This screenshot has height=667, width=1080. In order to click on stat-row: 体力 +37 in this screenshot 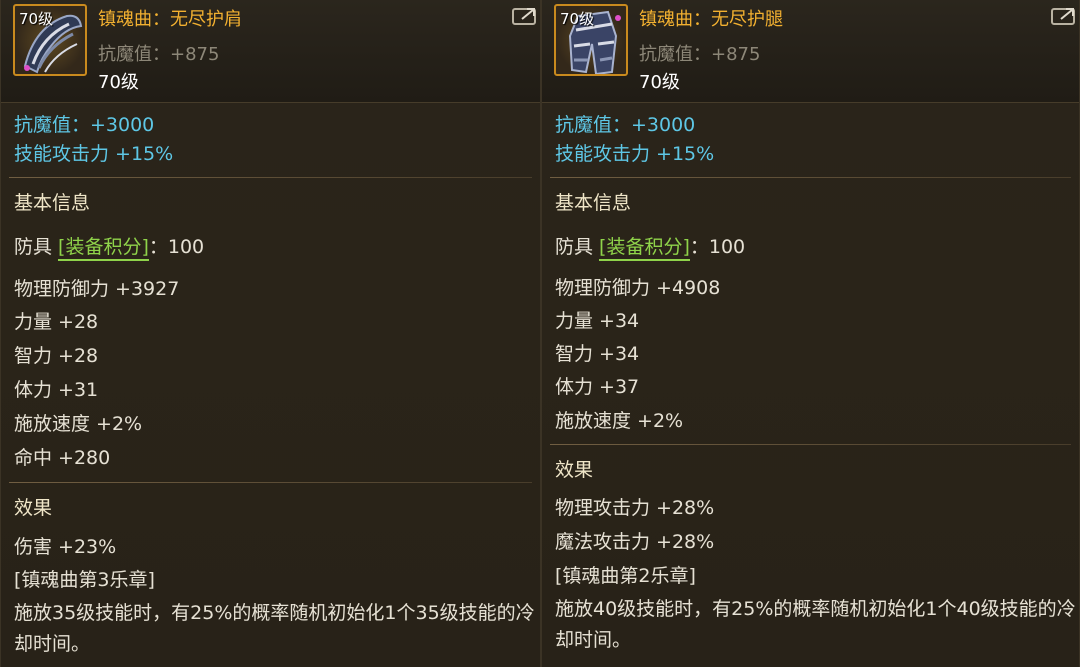, I will do `click(597, 387)`.